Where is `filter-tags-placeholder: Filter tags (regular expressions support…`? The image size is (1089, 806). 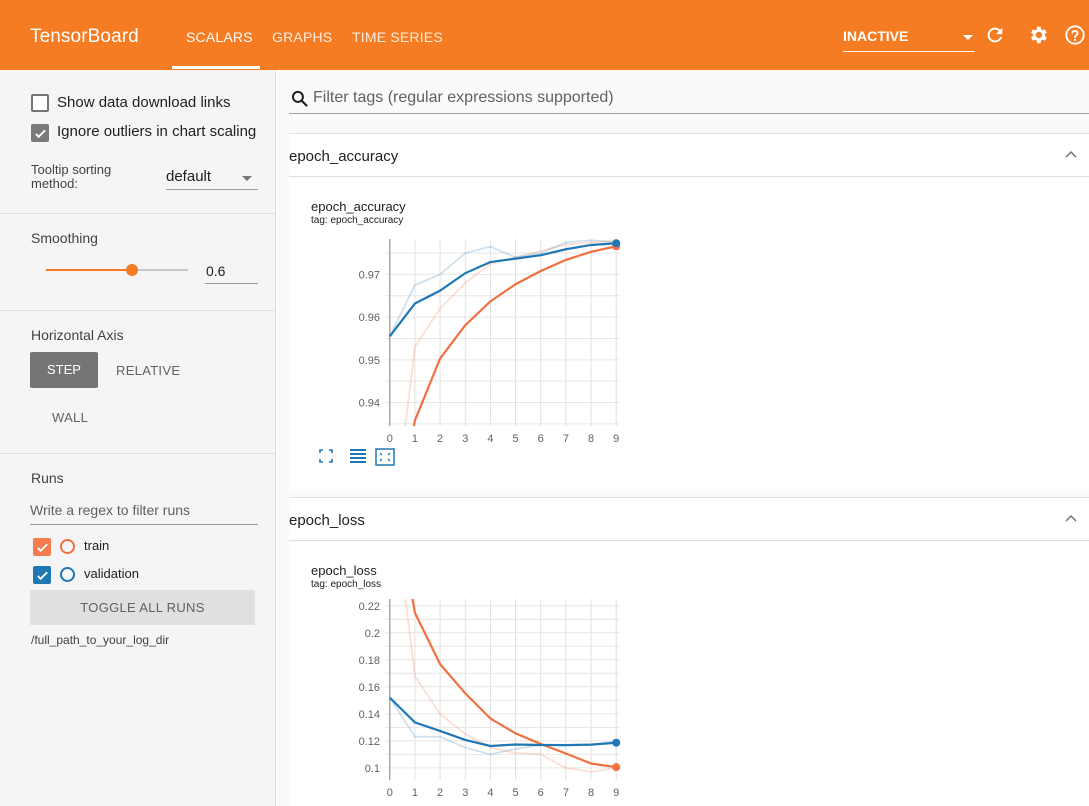 filter-tags-placeholder: Filter tags (regular expressions support… is located at coordinates (463, 97).